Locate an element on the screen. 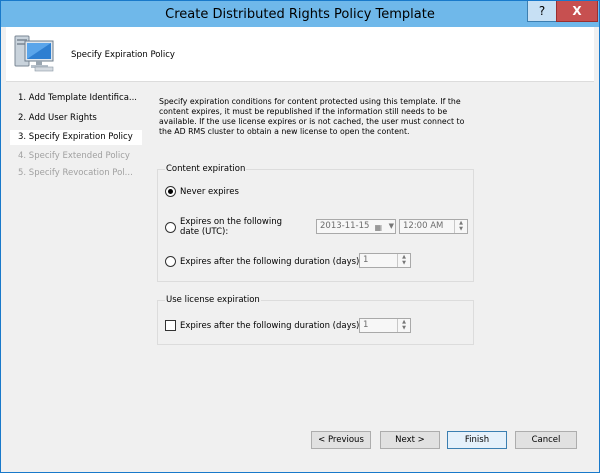  calendar-icon: ▦ is located at coordinates (378, 227).